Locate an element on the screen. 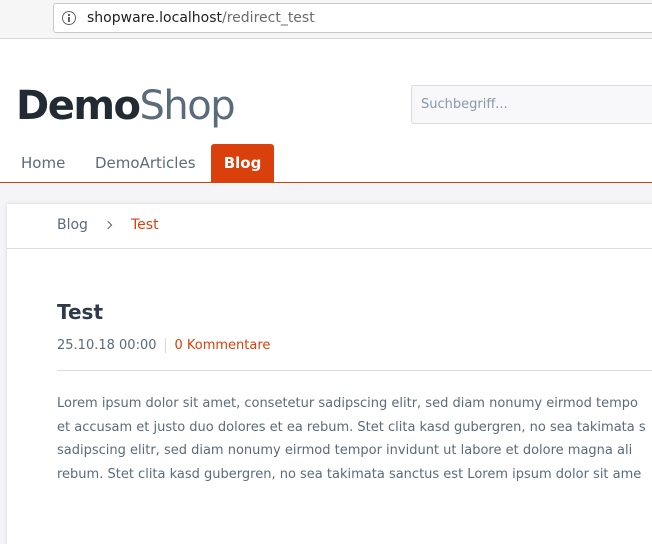 The height and width of the screenshot is (544, 652). url-text: shopware.localhost/redirect_test is located at coordinates (201, 18).